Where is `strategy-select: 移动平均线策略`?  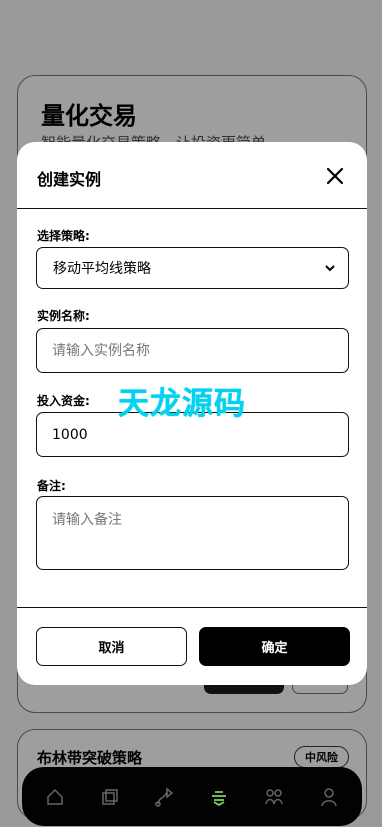 strategy-select: 移动平均线策略 is located at coordinates (192, 268).